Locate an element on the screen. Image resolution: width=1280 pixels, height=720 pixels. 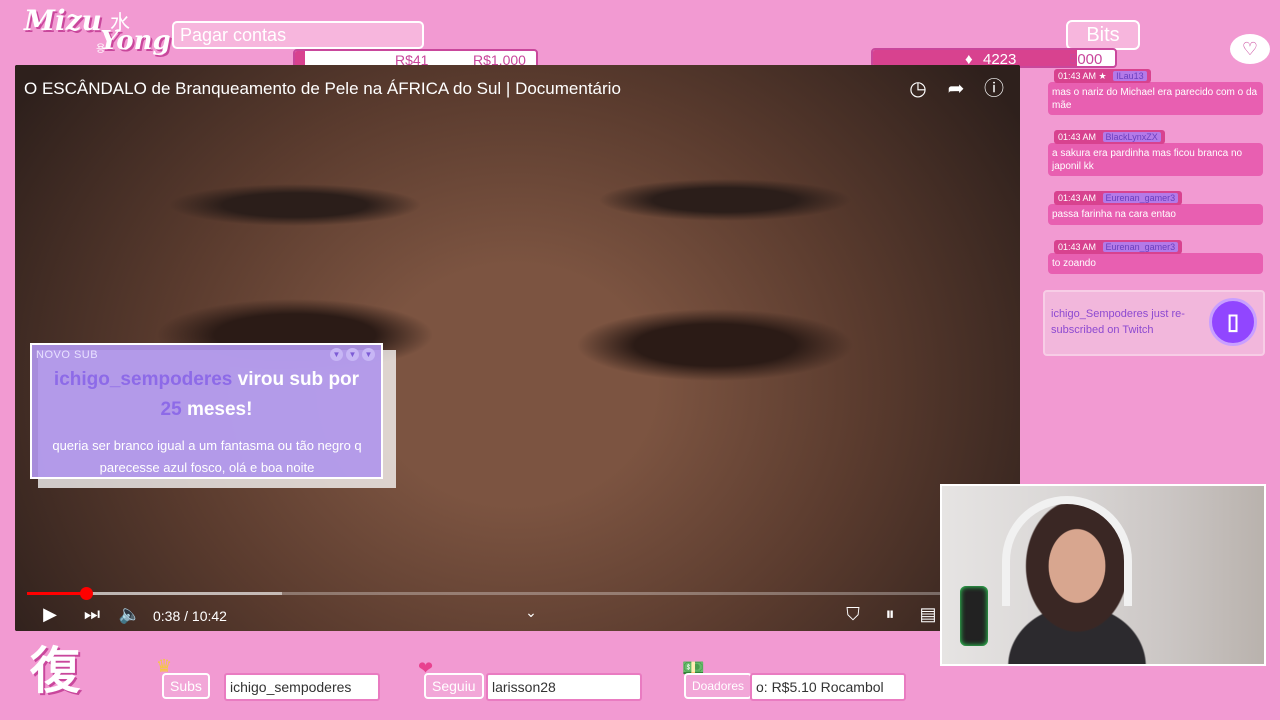
alert-action: virou sub por is located at coordinates (298, 379).